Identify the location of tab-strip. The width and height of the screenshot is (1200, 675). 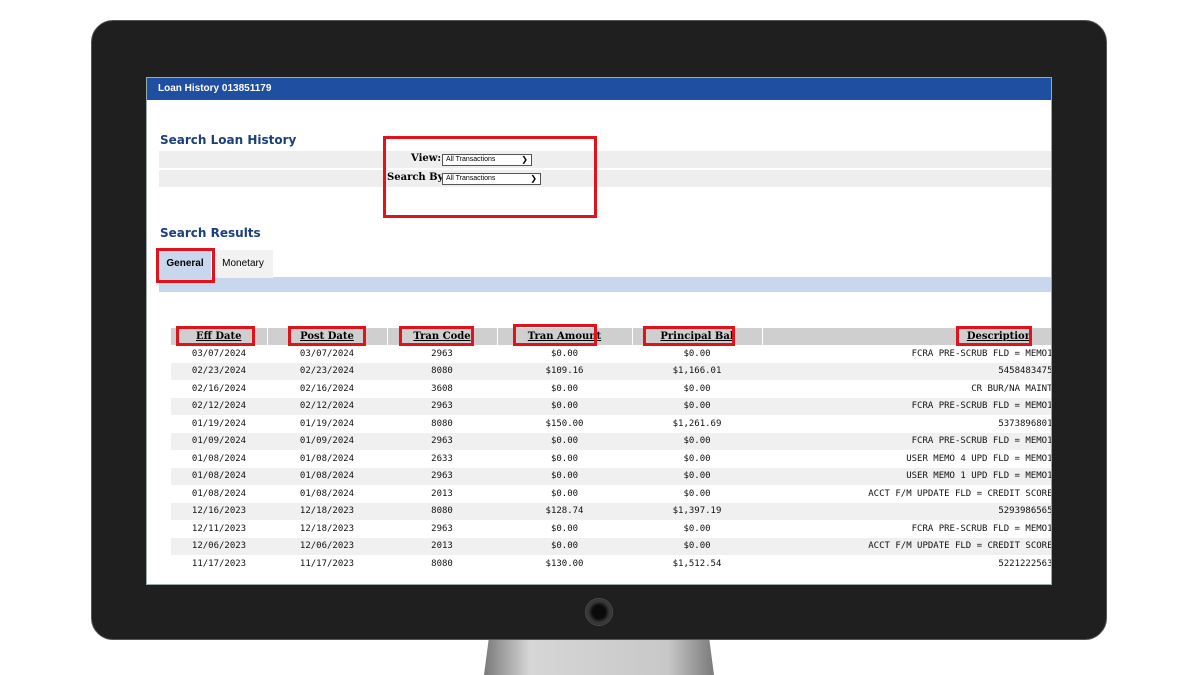
(605, 284).